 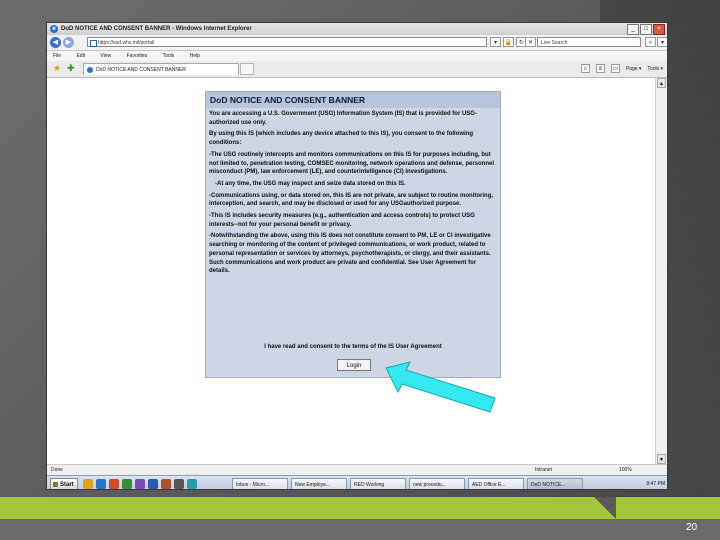 What do you see at coordinates (114, 484) in the screenshot?
I see `outlook-icon` at bounding box center [114, 484].